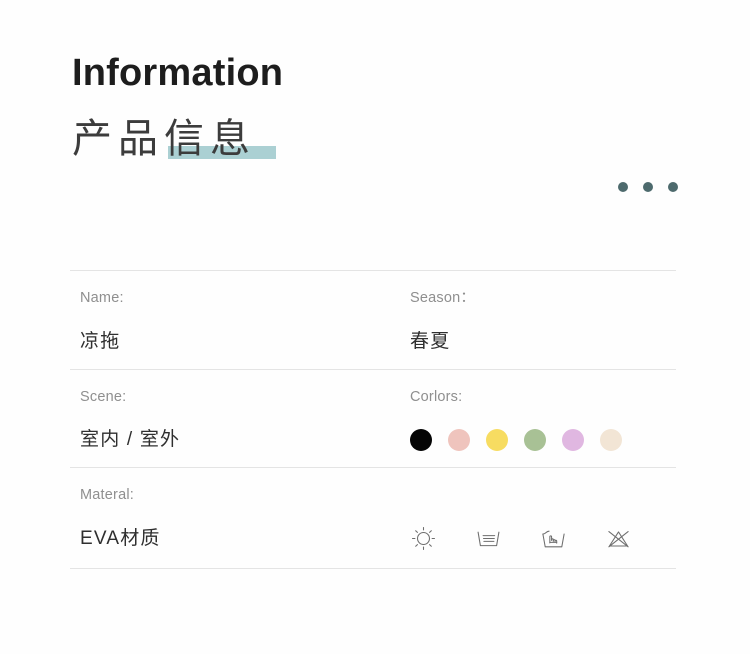 The width and height of the screenshot is (750, 654). Describe the element at coordinates (540, 320) in the screenshot. I see `field-season: Season： 春夏` at that location.